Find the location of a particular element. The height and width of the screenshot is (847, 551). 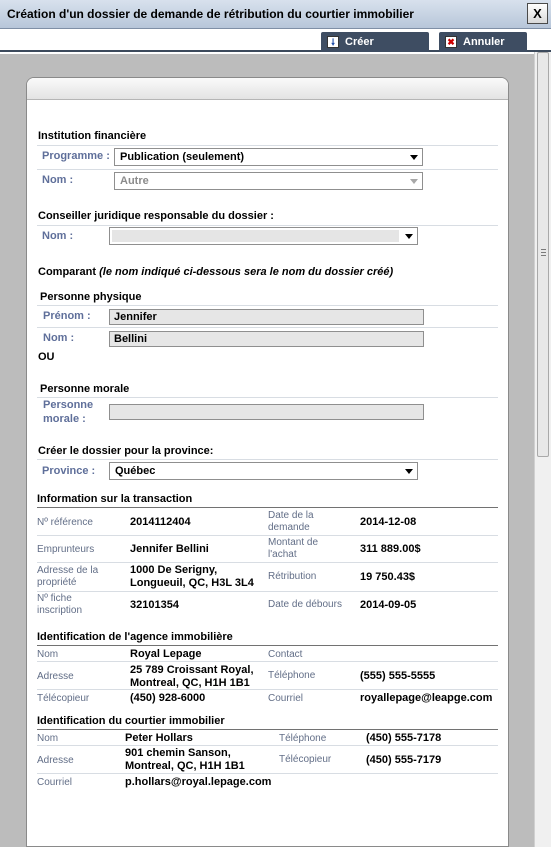

courtier-nom-label: Nom is located at coordinates (48, 738).